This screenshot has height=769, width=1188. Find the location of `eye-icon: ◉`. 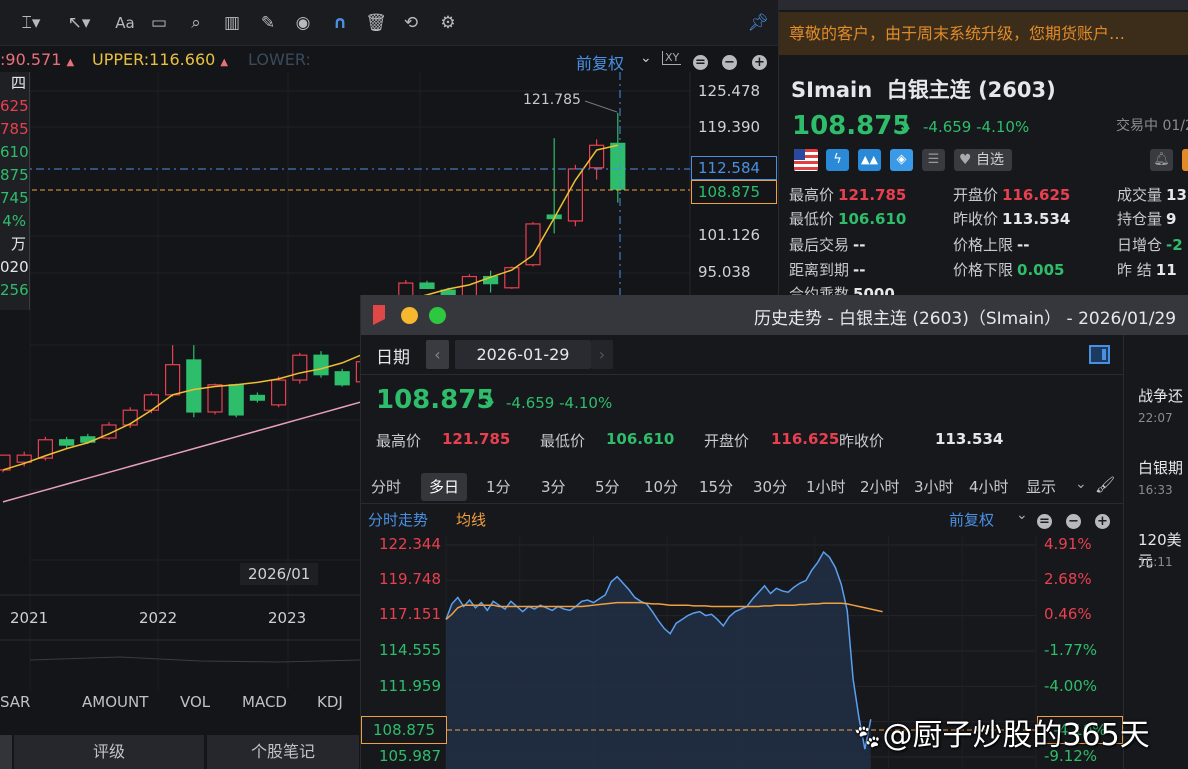

eye-icon: ◉ is located at coordinates (303, 23).